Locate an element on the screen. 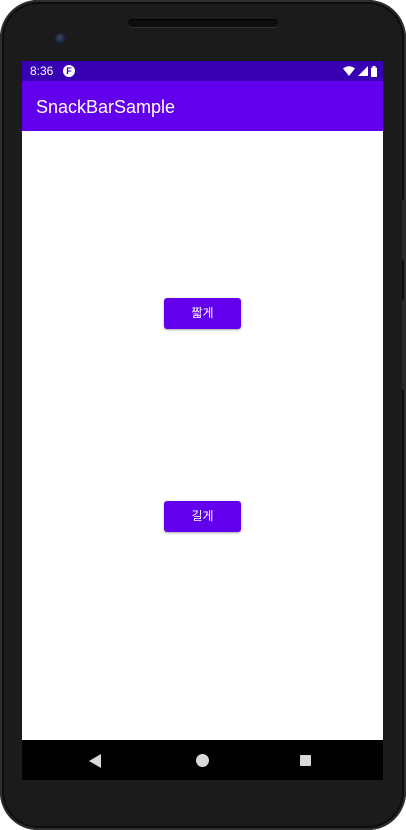 The height and width of the screenshot is (830, 406). status-icons is located at coordinates (360, 71).